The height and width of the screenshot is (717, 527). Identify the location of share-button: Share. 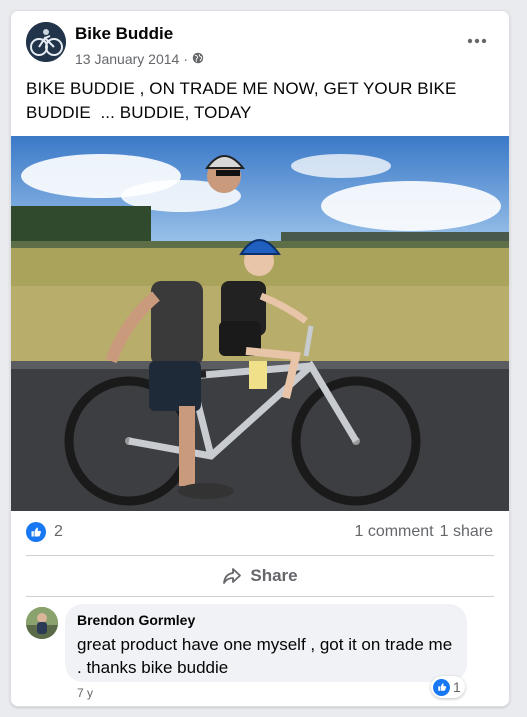
(260, 576).